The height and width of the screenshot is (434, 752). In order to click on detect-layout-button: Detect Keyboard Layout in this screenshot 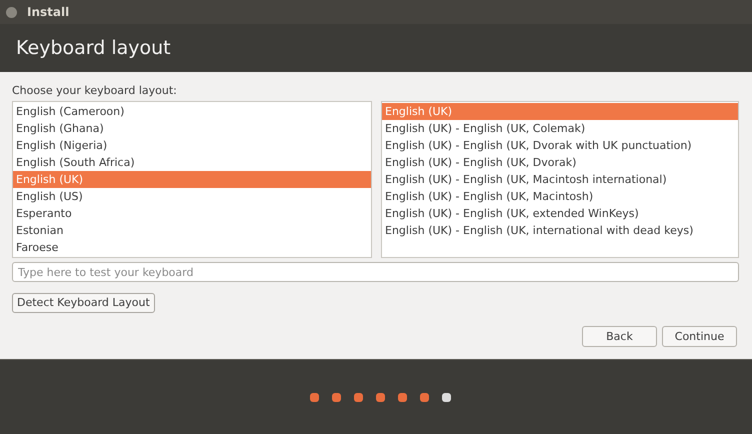, I will do `click(83, 303)`.